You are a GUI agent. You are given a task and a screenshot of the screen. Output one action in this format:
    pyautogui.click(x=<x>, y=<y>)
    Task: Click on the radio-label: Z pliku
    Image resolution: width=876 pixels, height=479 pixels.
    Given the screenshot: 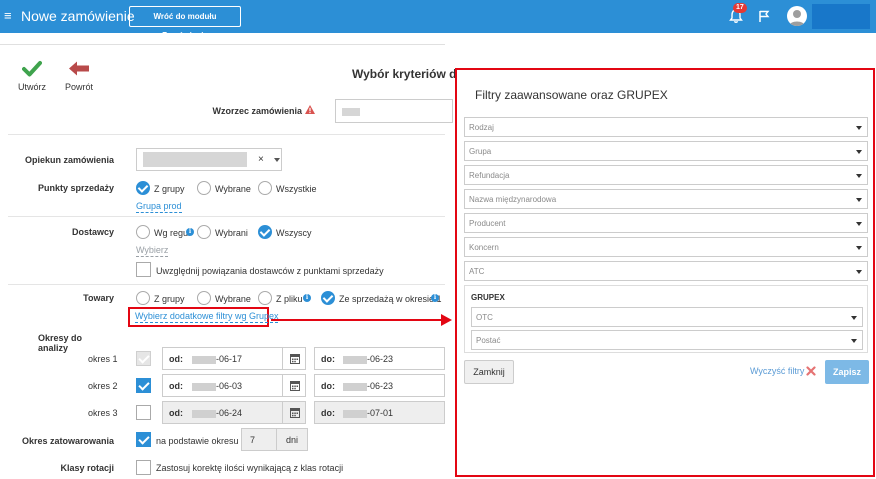 What is the action you would take?
    pyautogui.click(x=289, y=299)
    